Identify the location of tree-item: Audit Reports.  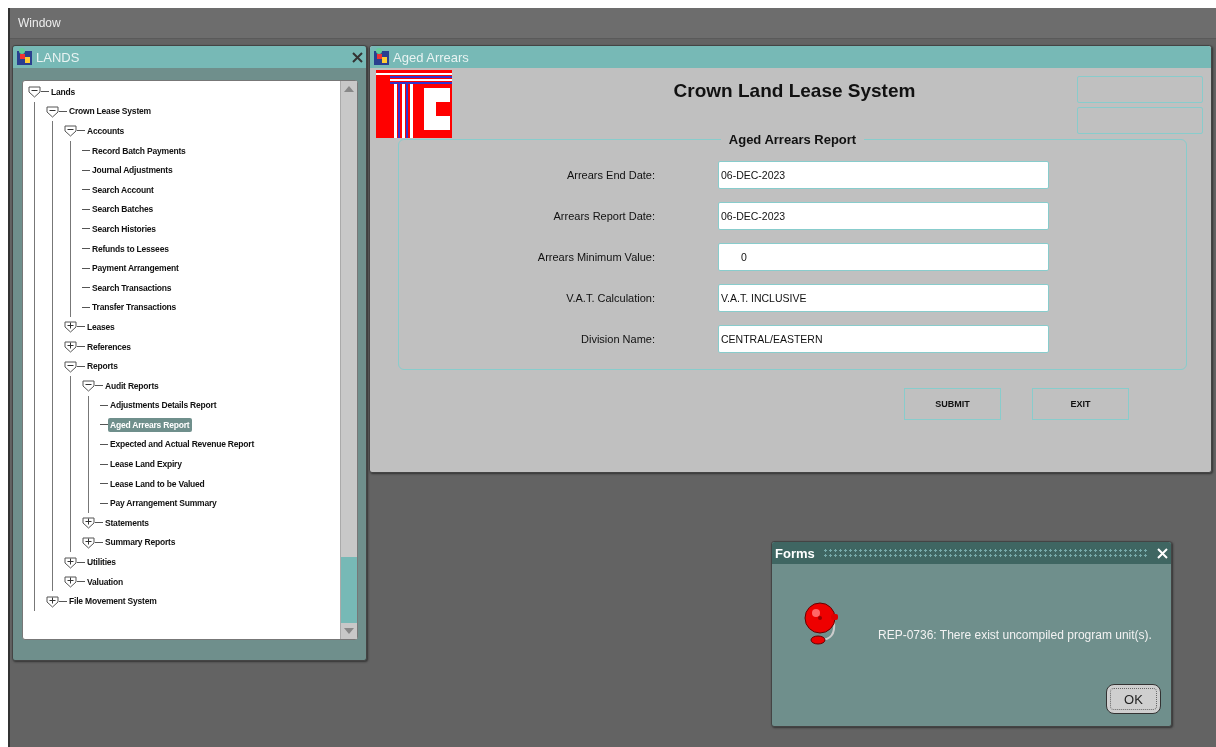
(132, 385).